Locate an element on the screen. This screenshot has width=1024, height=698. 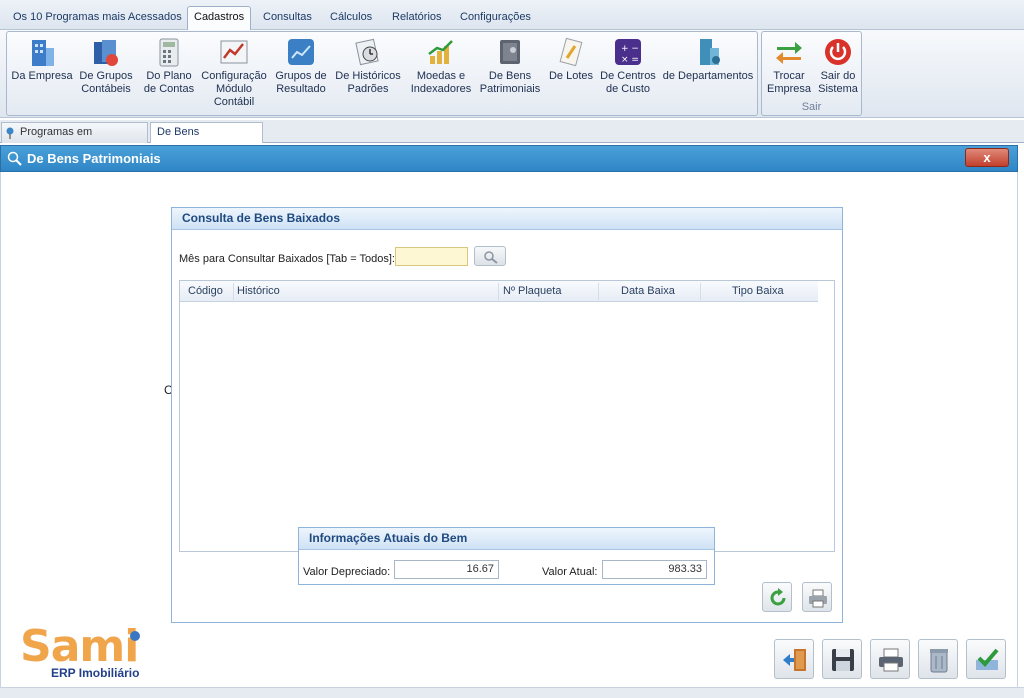
confirm-button is located at coordinates (986, 659).